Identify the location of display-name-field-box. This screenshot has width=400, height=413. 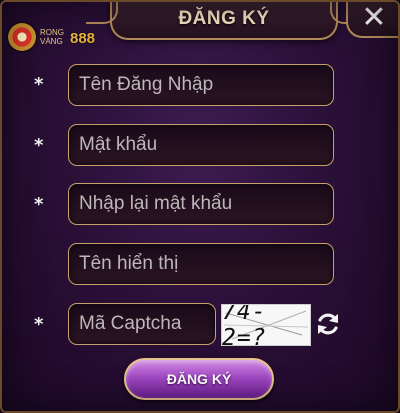
(201, 264).